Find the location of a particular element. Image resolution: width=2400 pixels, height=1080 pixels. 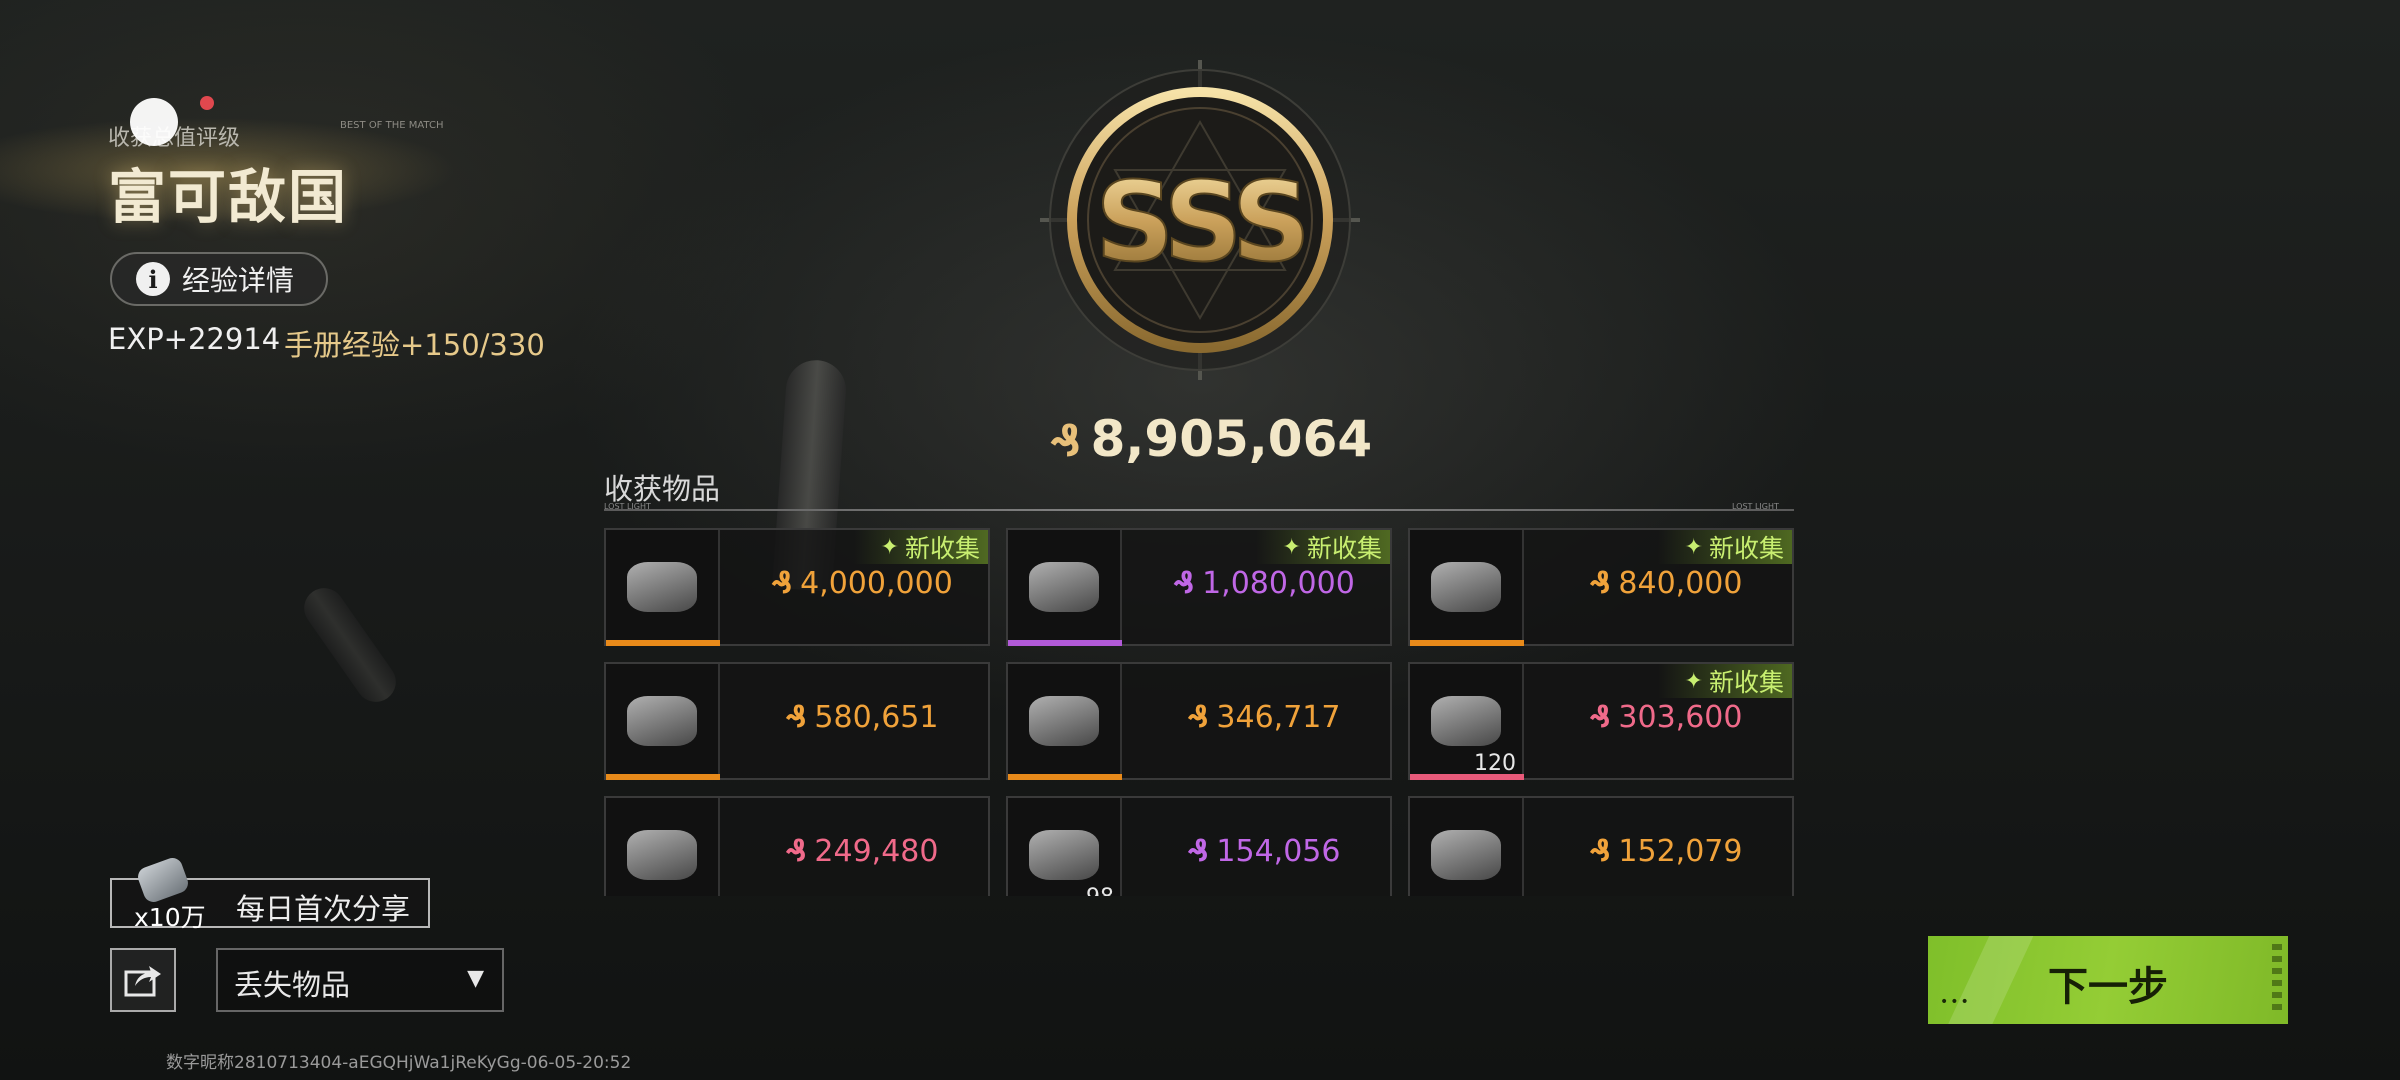

section-tag-right: LOST LIGHT is located at coordinates (1755, 506).